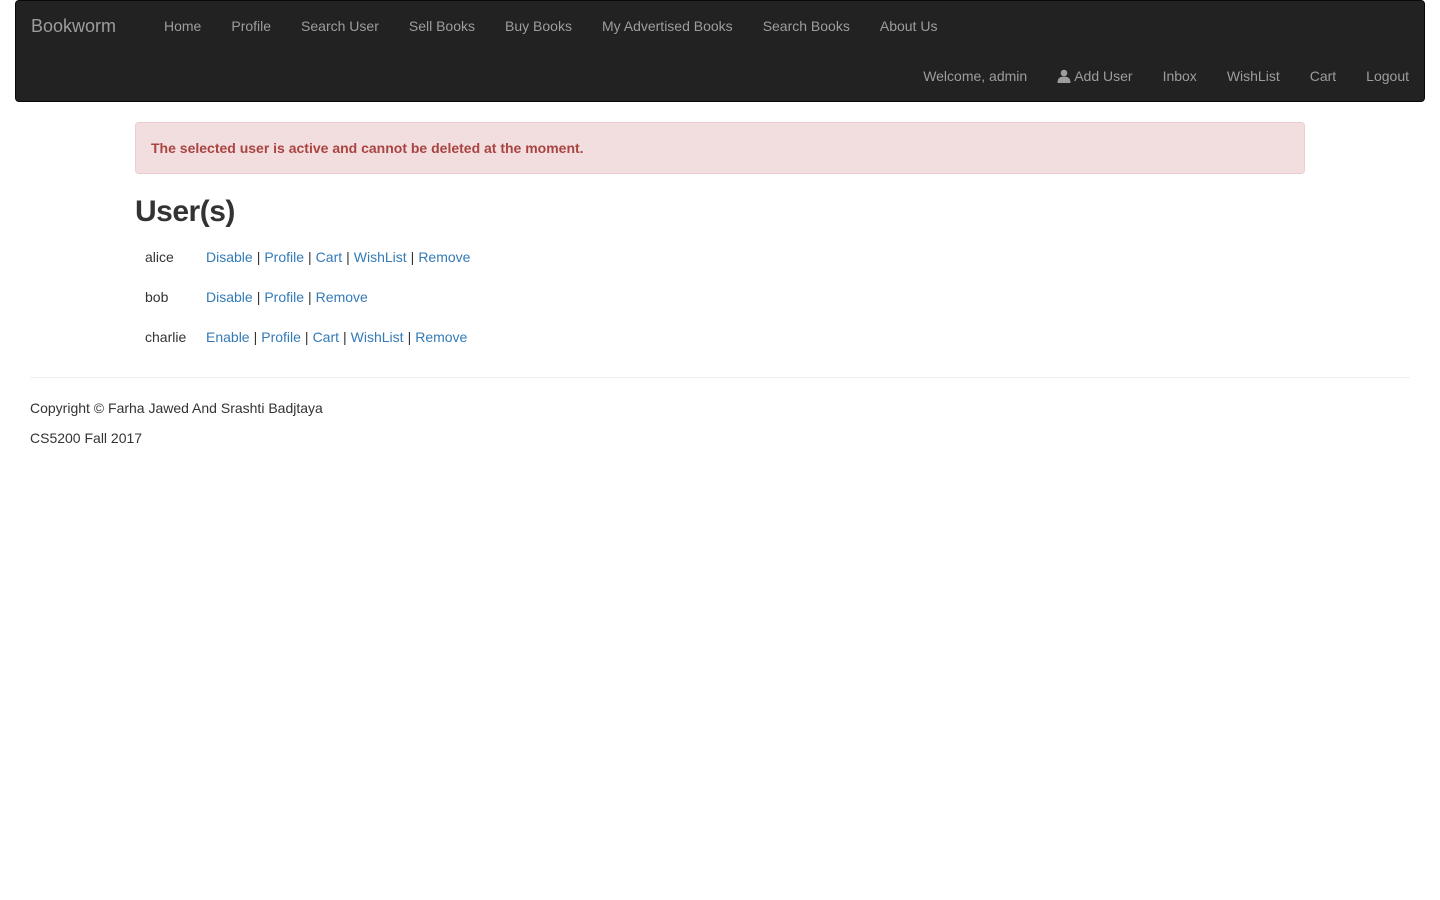 The image size is (1440, 900). Describe the element at coordinates (720, 377) in the screenshot. I see `footer-divider` at that location.